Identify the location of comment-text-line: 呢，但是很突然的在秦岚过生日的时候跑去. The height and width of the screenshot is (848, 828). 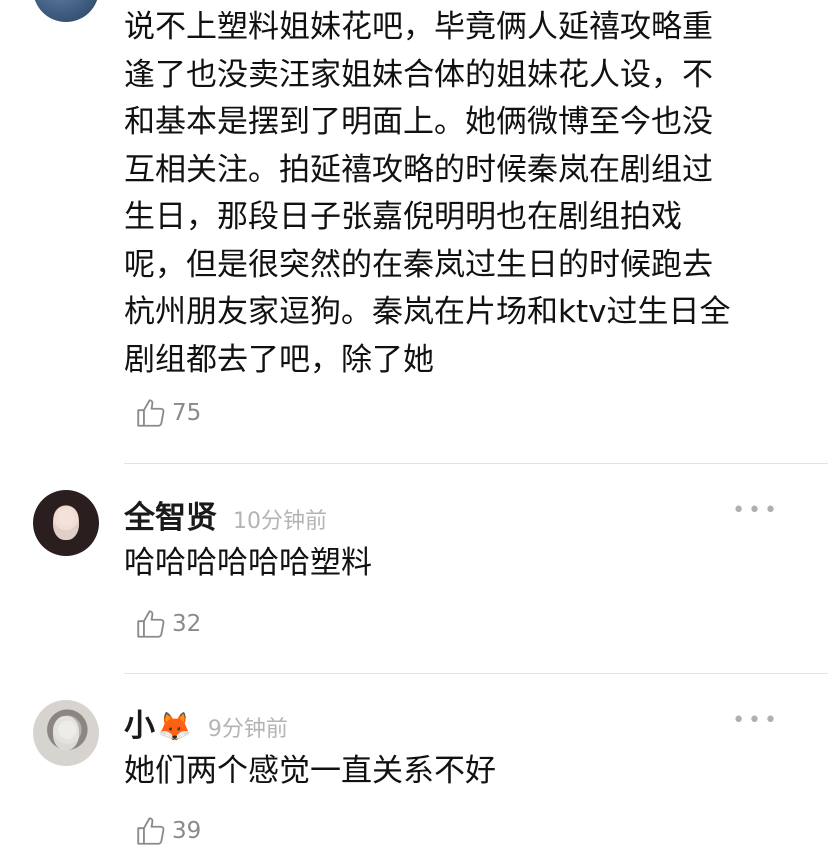
(418, 264).